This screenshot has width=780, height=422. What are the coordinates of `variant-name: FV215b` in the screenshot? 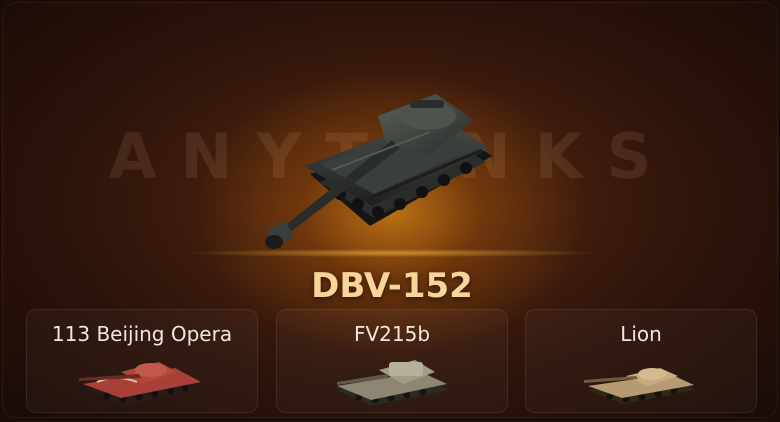 It's located at (392, 334).